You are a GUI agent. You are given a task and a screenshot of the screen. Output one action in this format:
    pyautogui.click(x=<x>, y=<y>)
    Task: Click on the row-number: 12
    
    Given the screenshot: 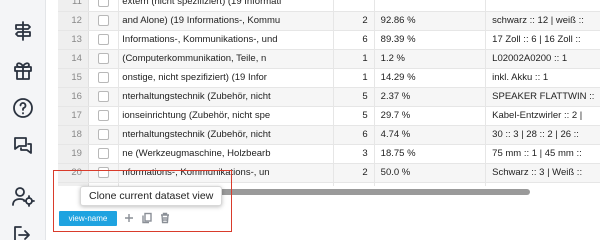 What is the action you would take?
    pyautogui.click(x=73, y=21)
    